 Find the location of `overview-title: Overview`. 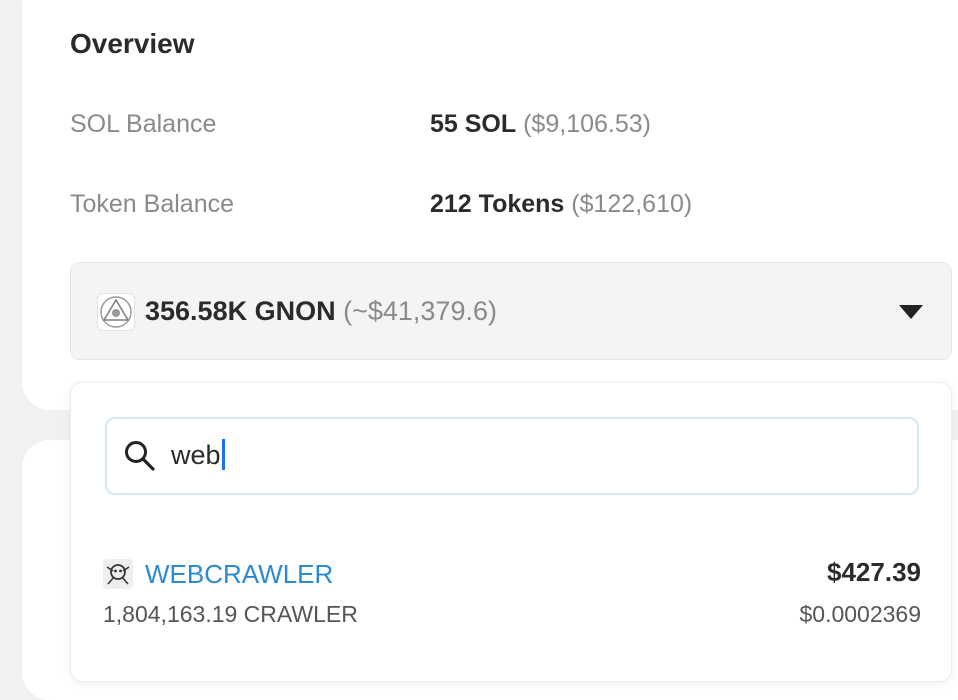

overview-title: Overview is located at coordinates (132, 43).